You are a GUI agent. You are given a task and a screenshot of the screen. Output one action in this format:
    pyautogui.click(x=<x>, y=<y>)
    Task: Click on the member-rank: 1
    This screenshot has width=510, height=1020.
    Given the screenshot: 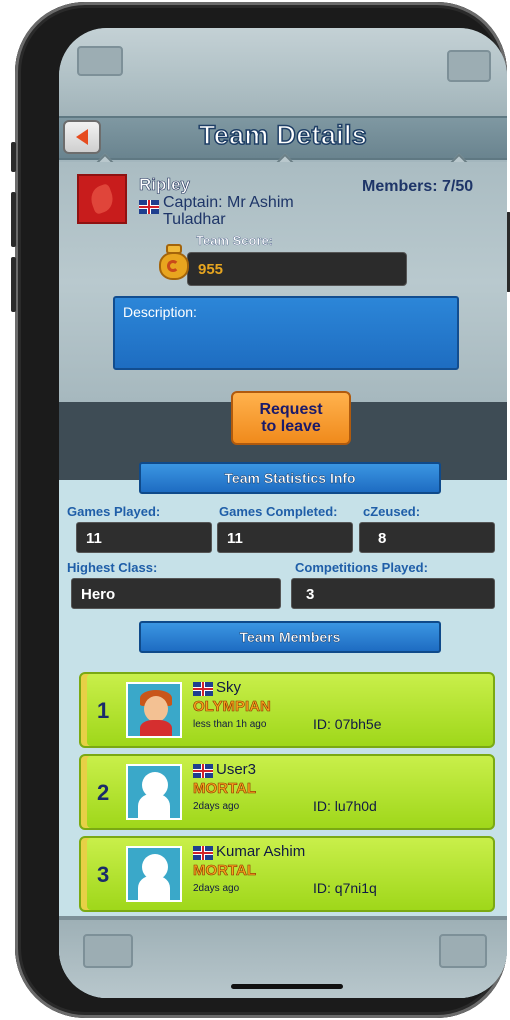 What is the action you would take?
    pyautogui.click(x=103, y=710)
    